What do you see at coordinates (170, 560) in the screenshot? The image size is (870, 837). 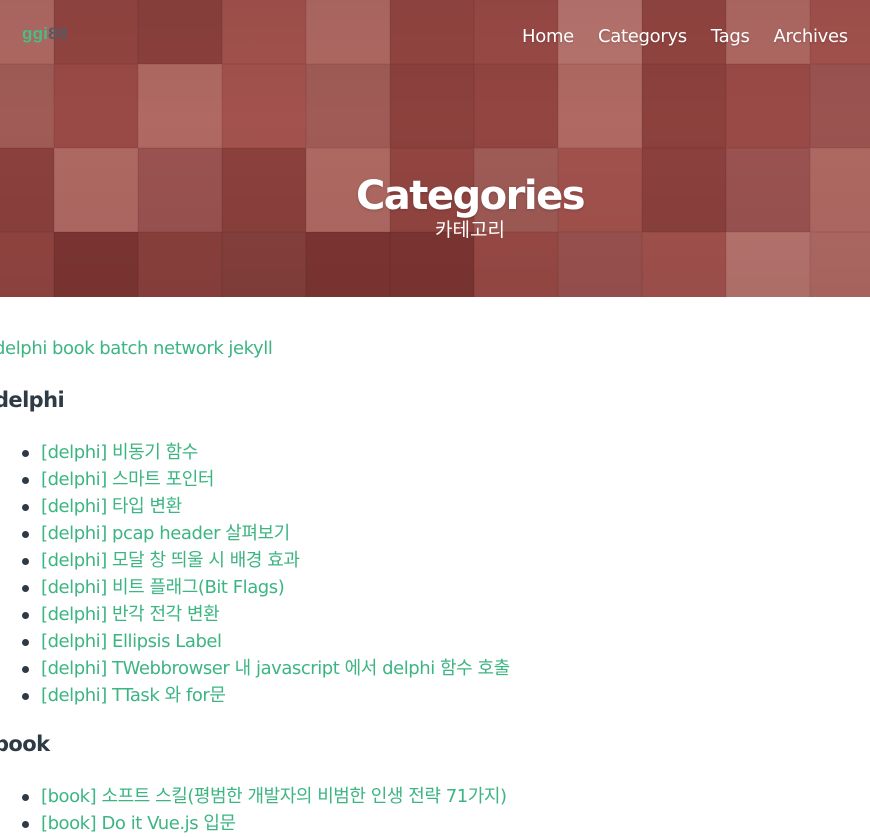 I see `post-link: [delphi] 모달 창 띄울 시 배경 효과` at bounding box center [170, 560].